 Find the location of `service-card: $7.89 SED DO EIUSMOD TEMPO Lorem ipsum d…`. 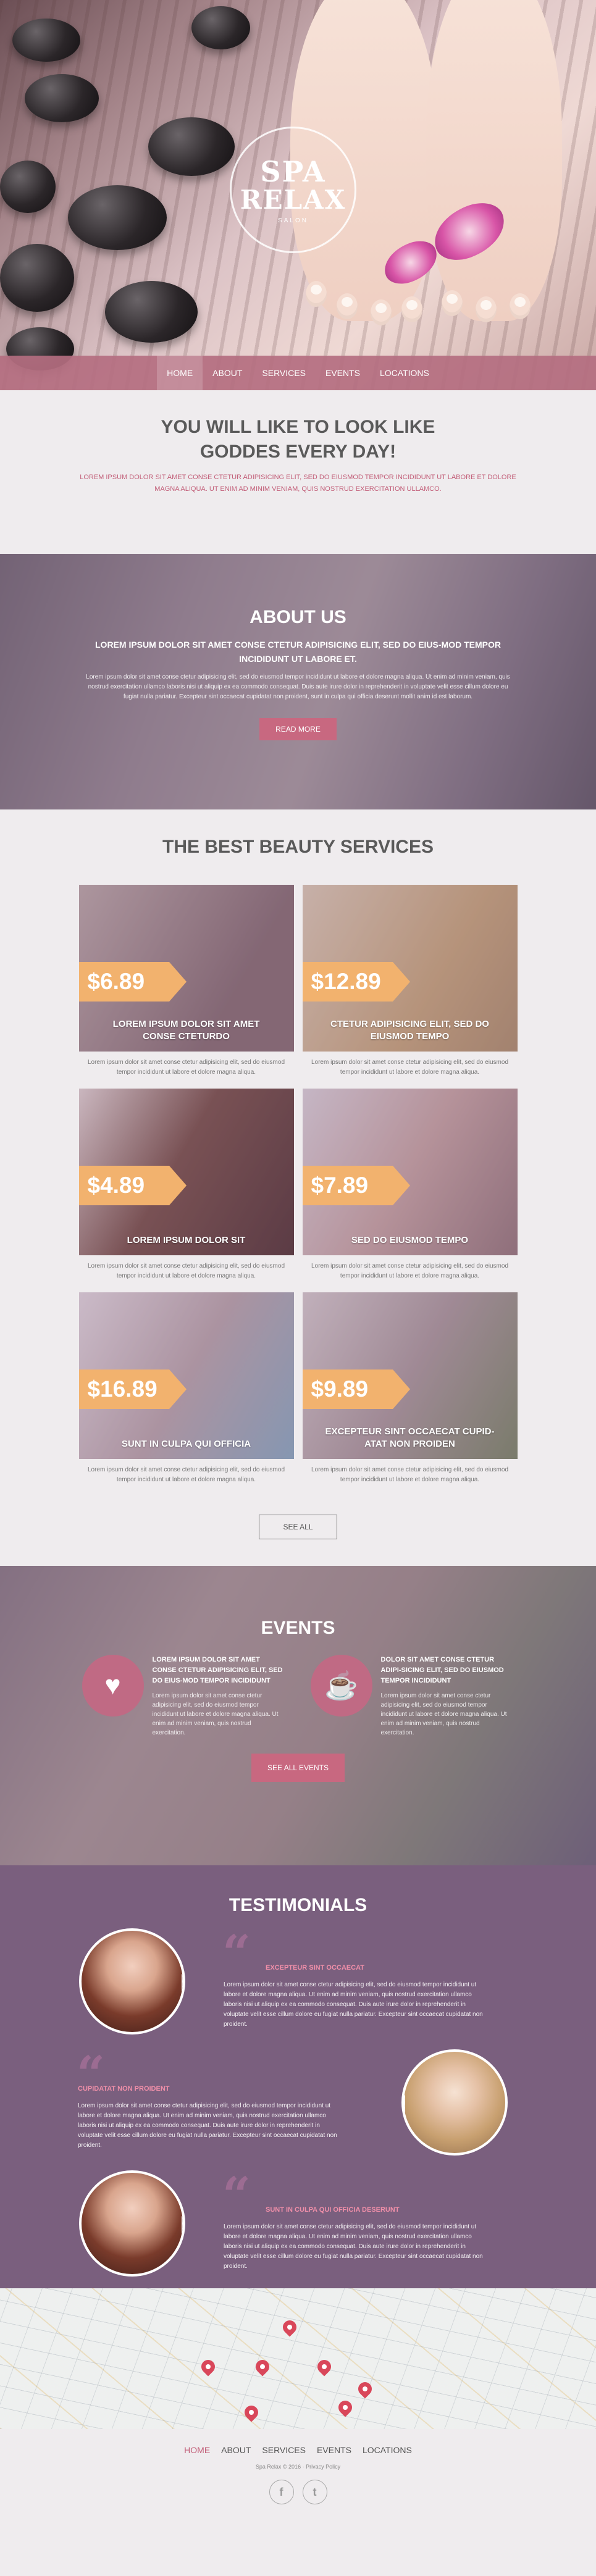

service-card: $7.89 SED DO EIUSMOD TEMPO Lorem ipsum d… is located at coordinates (410, 1184).